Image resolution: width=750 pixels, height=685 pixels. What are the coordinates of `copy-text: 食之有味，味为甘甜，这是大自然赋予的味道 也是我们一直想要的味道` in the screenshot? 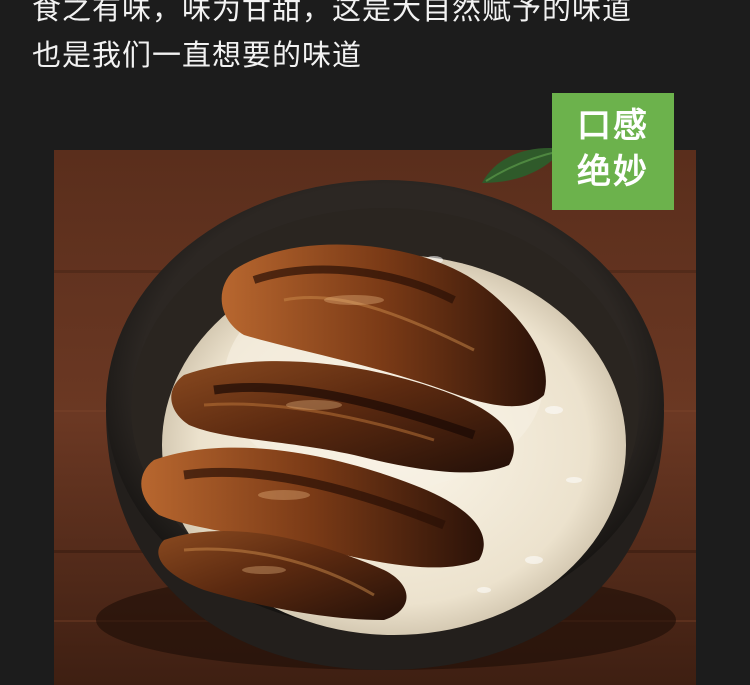 It's located at (332, 39).